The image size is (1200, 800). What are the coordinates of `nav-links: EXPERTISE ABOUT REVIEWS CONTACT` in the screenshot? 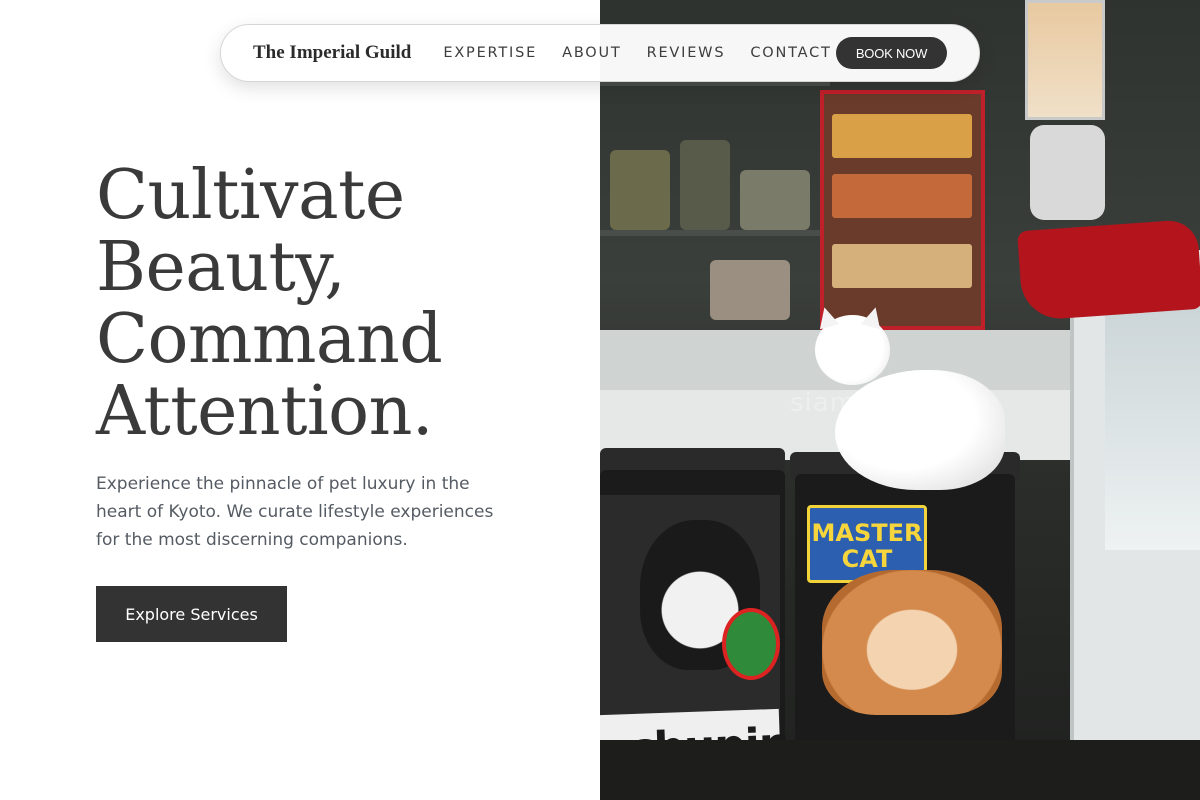 It's located at (637, 53).